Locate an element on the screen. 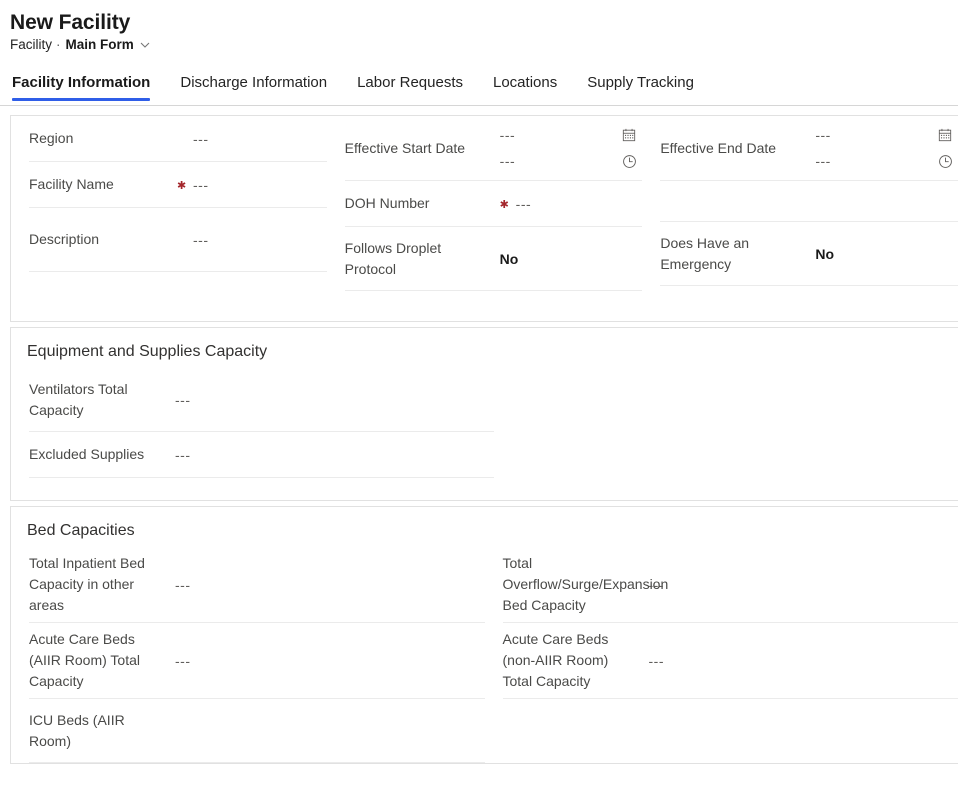  field-description: Description --- is located at coordinates (178, 240).